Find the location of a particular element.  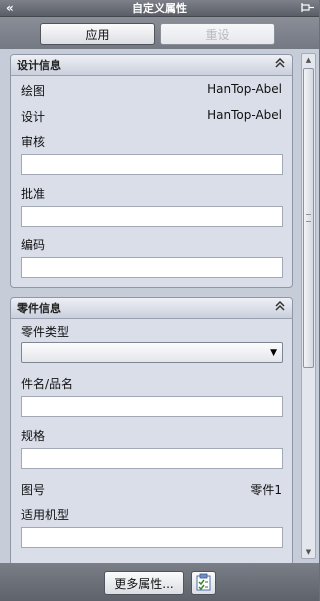

scrollbar-thumb is located at coordinates (308, 218).